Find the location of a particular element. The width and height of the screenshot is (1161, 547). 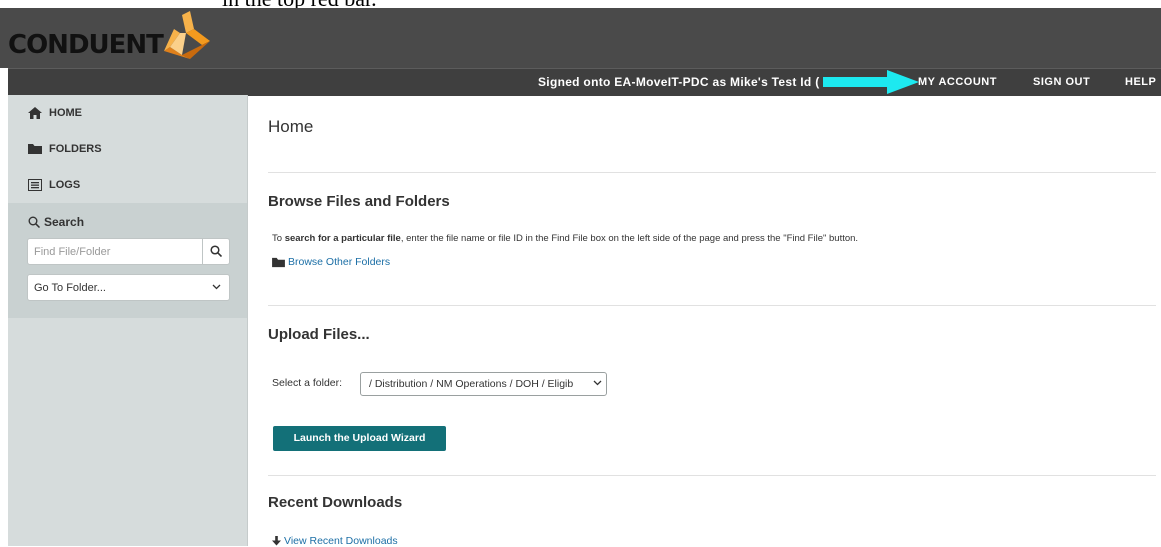

find-file-button is located at coordinates (215, 251).